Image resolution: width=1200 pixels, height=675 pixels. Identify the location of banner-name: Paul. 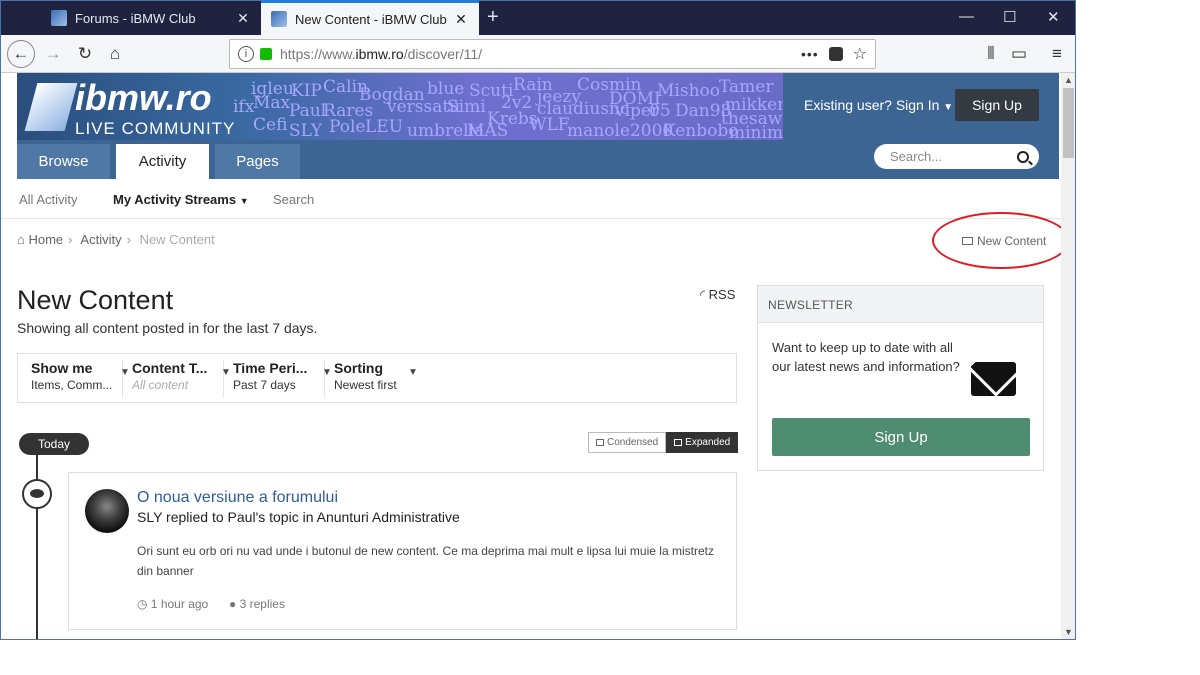
(308, 111).